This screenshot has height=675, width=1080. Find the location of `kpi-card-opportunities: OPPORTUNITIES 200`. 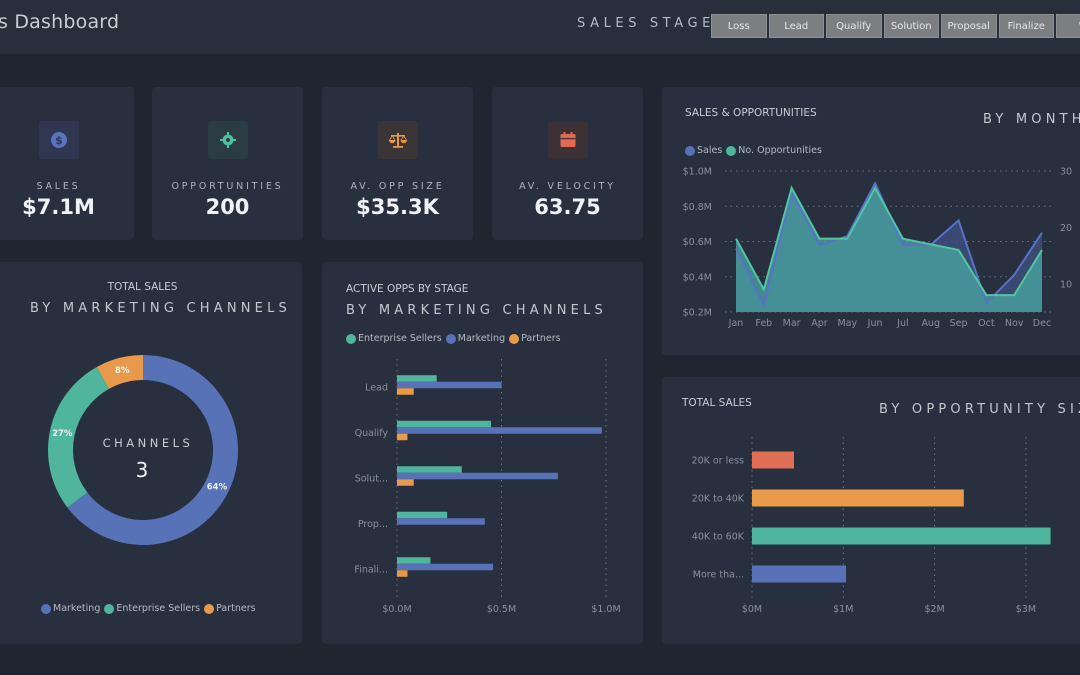

kpi-card-opportunities: OPPORTUNITIES 200 is located at coordinates (227, 163).